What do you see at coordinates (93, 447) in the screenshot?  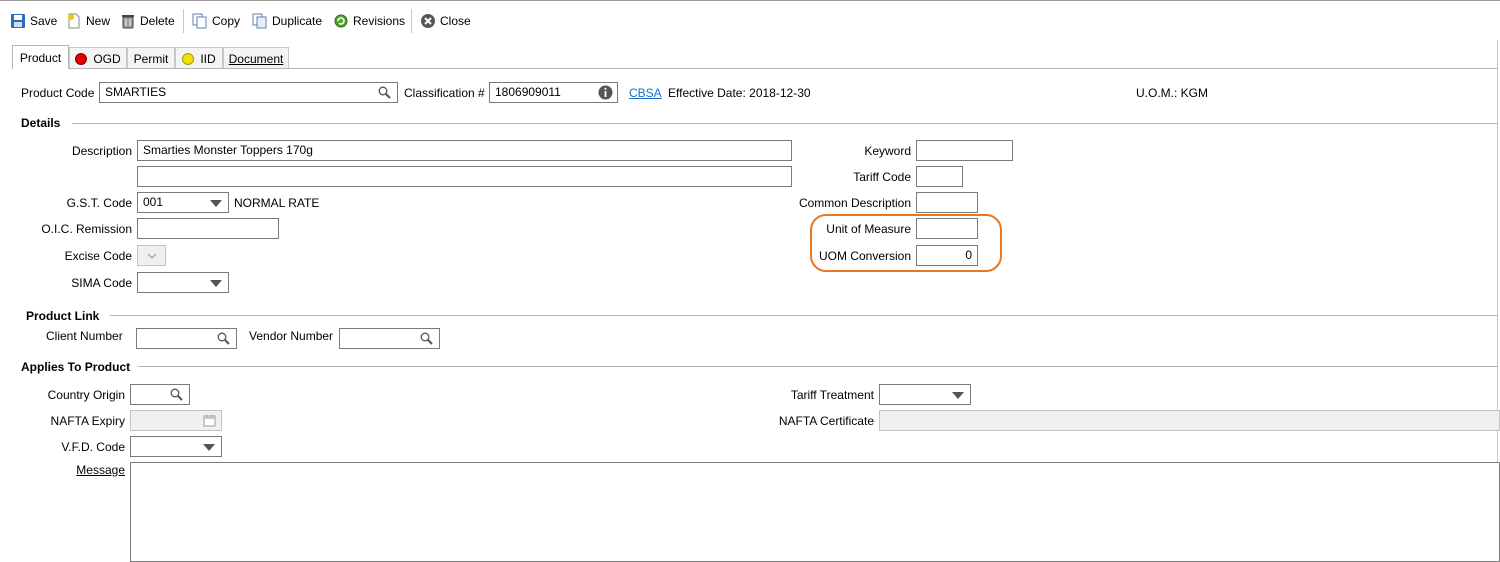 I see `vfd-code-label: V.F.D. Code` at bounding box center [93, 447].